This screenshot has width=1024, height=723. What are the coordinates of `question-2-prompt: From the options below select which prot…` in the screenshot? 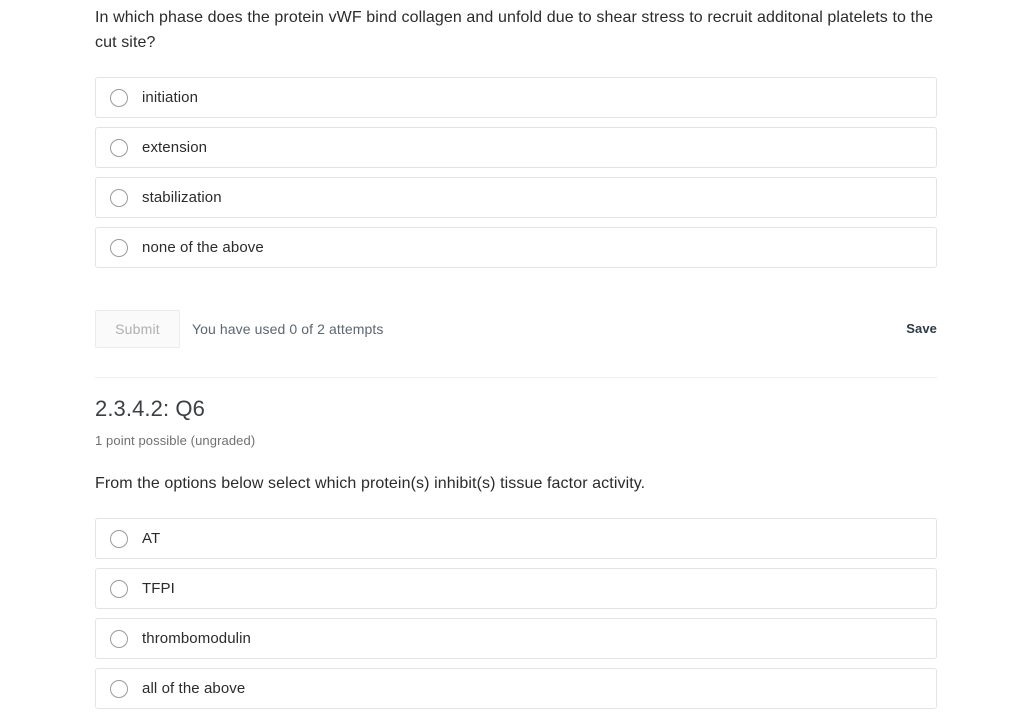 It's located at (370, 483).